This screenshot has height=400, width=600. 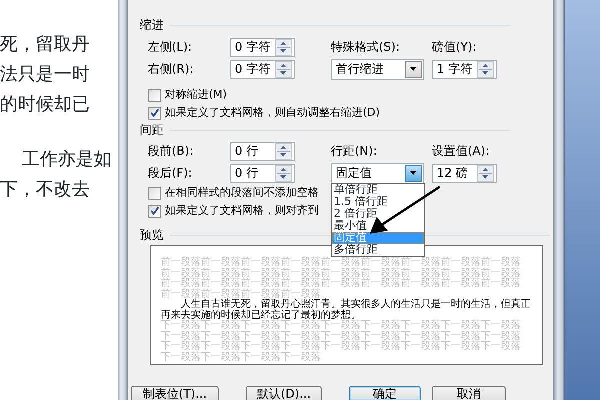 I want to click on field-label: 特殊格式(S):, so click(x=366, y=47).